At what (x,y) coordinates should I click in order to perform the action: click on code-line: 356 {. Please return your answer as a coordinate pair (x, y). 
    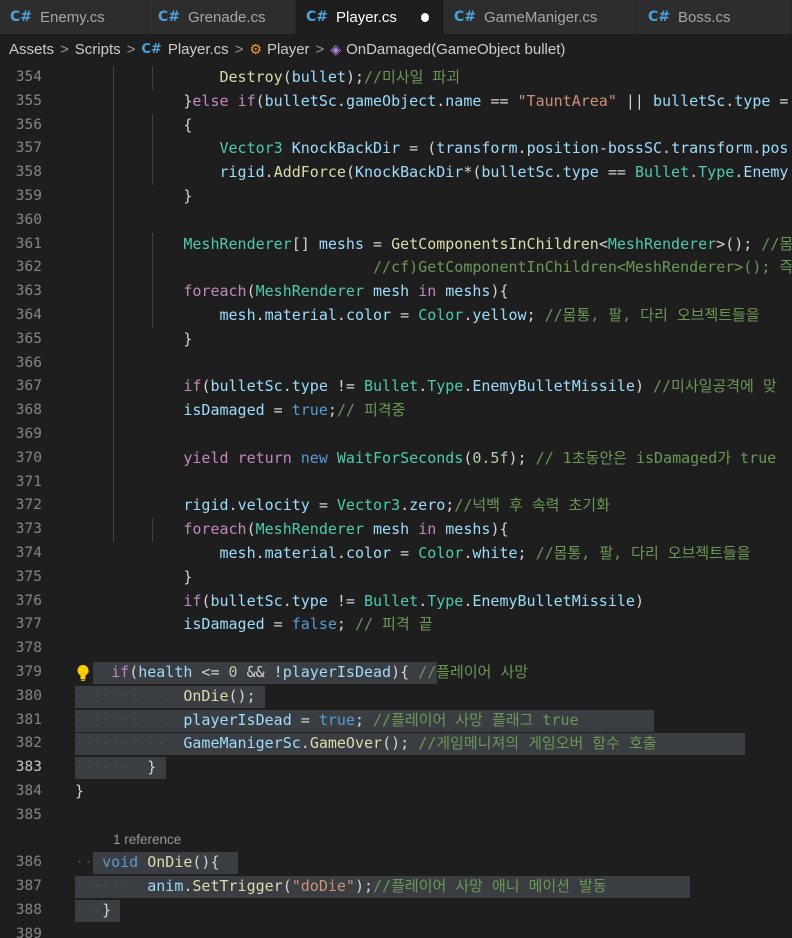
    Looking at the image, I should click on (396, 126).